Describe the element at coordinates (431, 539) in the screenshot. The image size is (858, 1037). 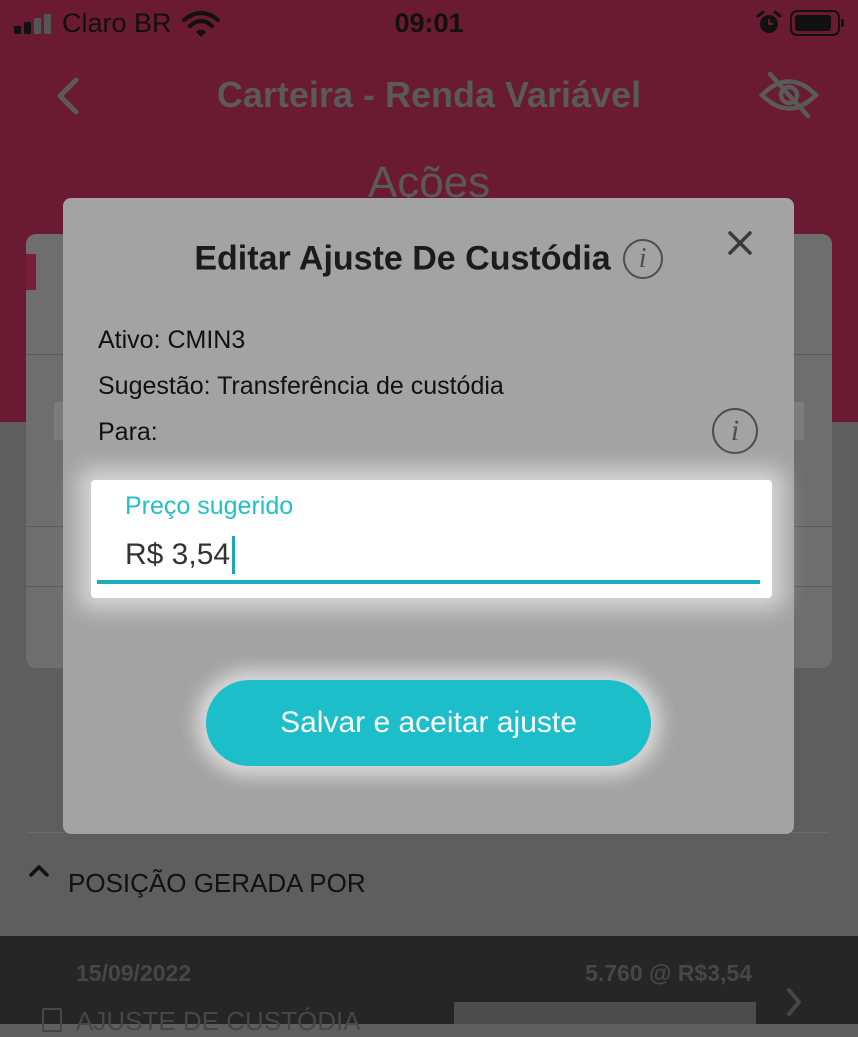
I see `suggested-price-input: Preço sugerido R$ 3,54` at that location.